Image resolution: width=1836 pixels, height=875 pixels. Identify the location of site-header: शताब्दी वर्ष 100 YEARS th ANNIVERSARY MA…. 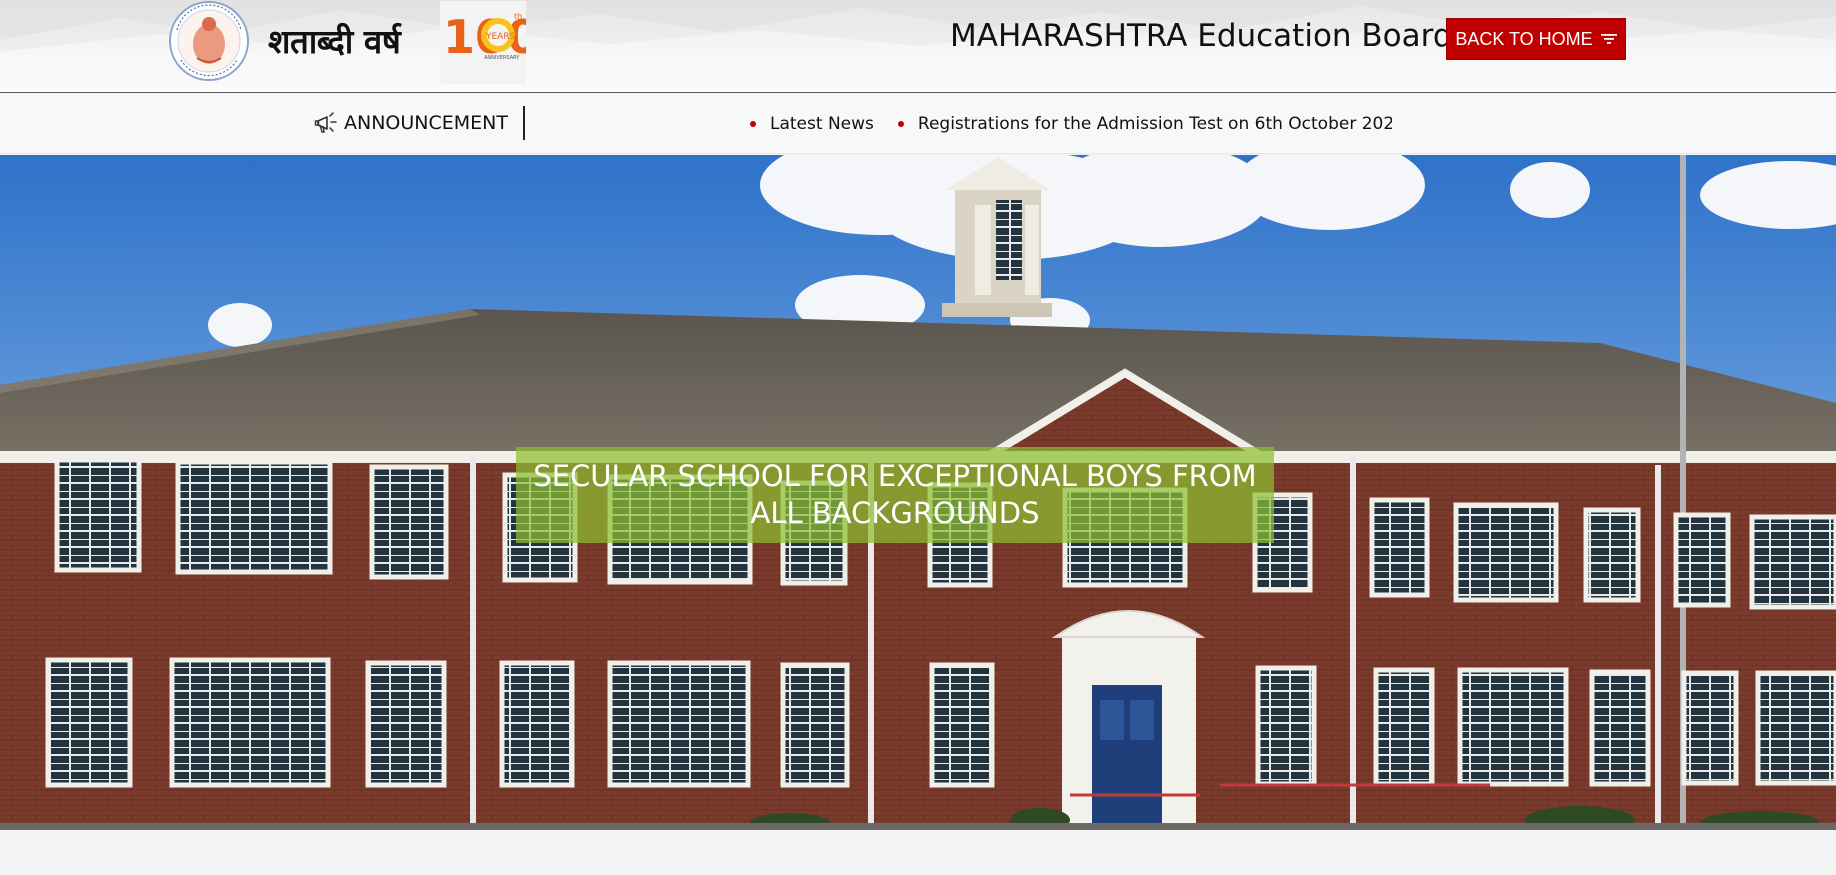
(918, 46).